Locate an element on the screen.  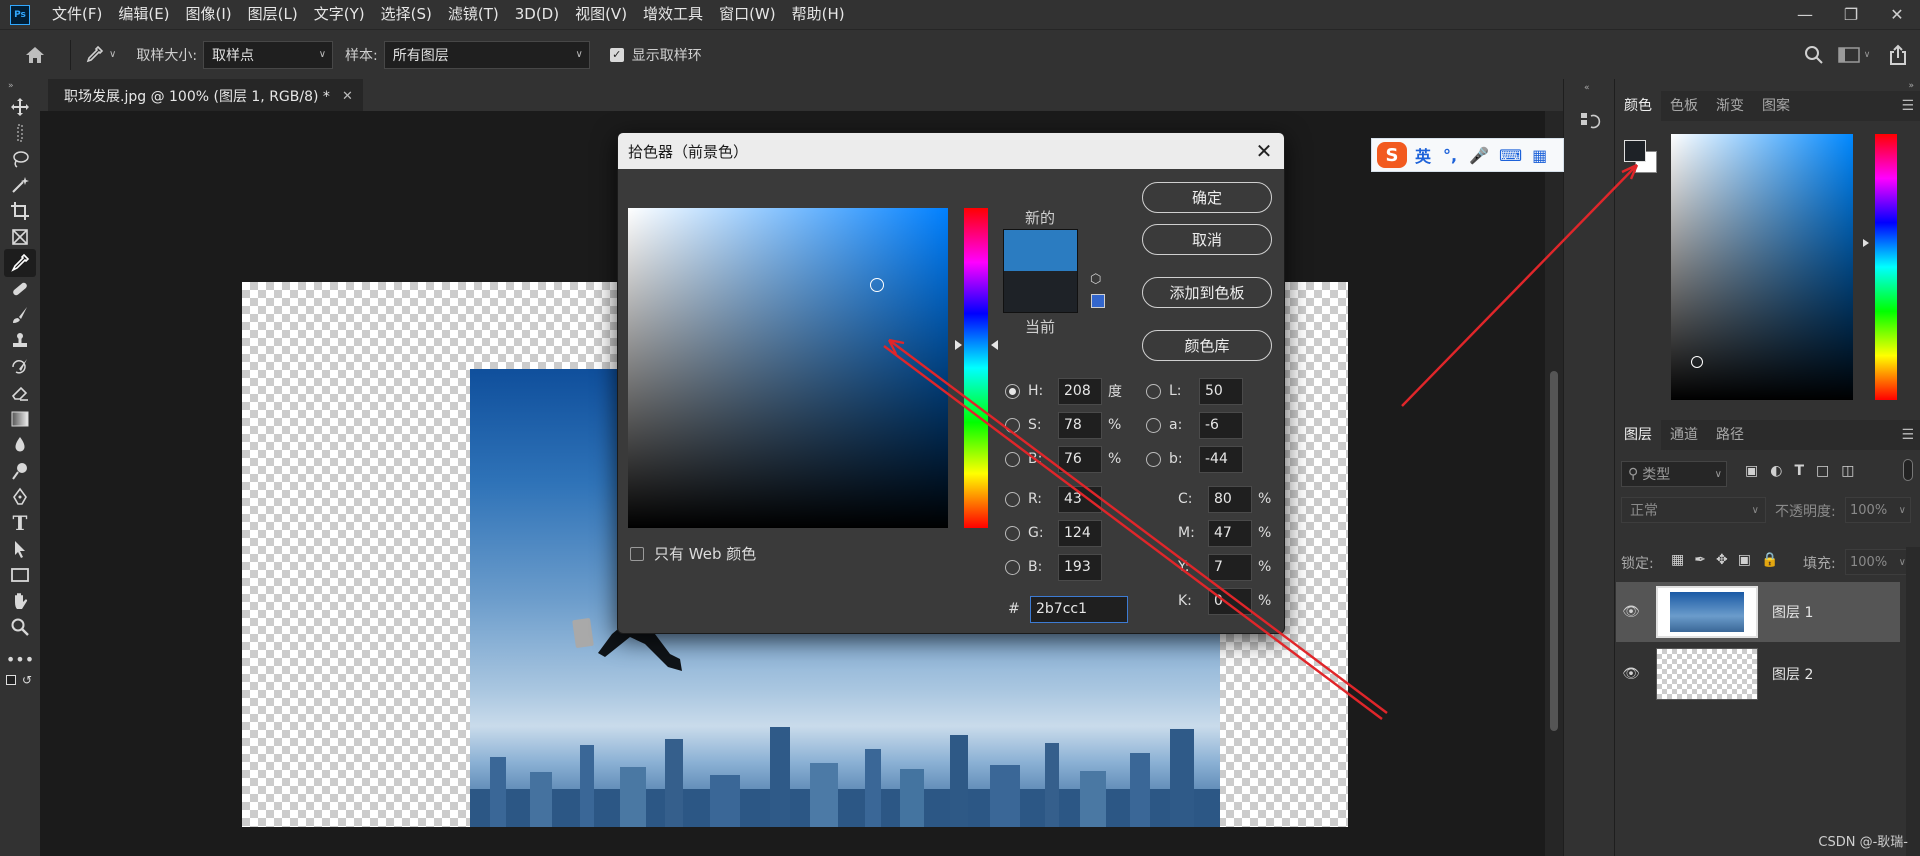
filter-pixel-icon: ▣ is located at coordinates (1751, 471).